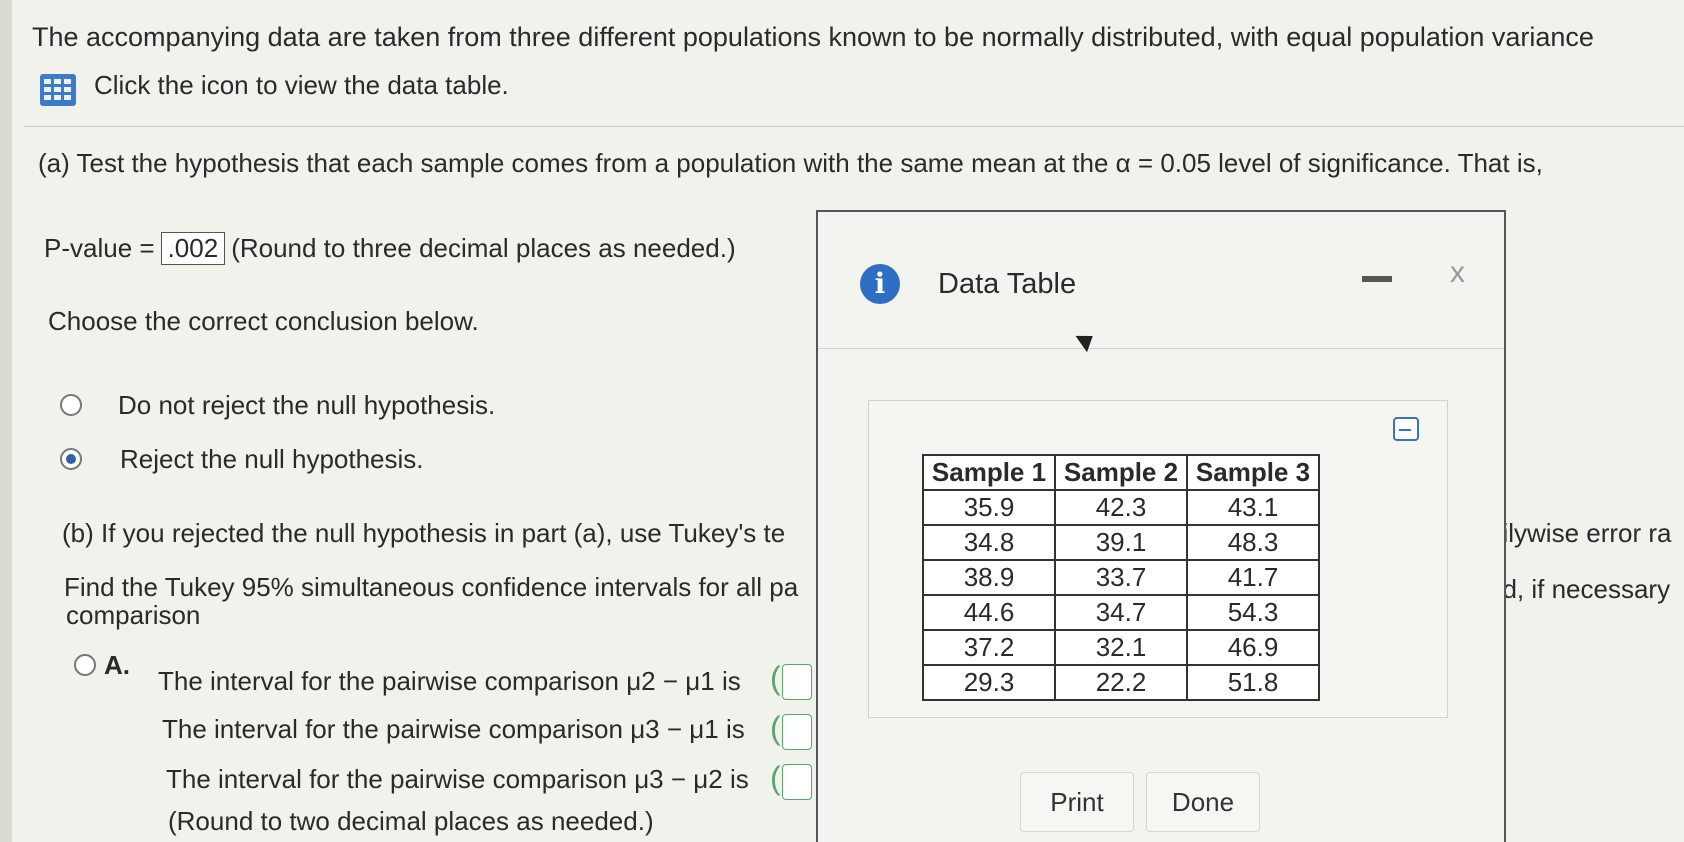  Describe the element at coordinates (133, 615) in the screenshot. I see `tukey-find-cont: comparison` at that location.